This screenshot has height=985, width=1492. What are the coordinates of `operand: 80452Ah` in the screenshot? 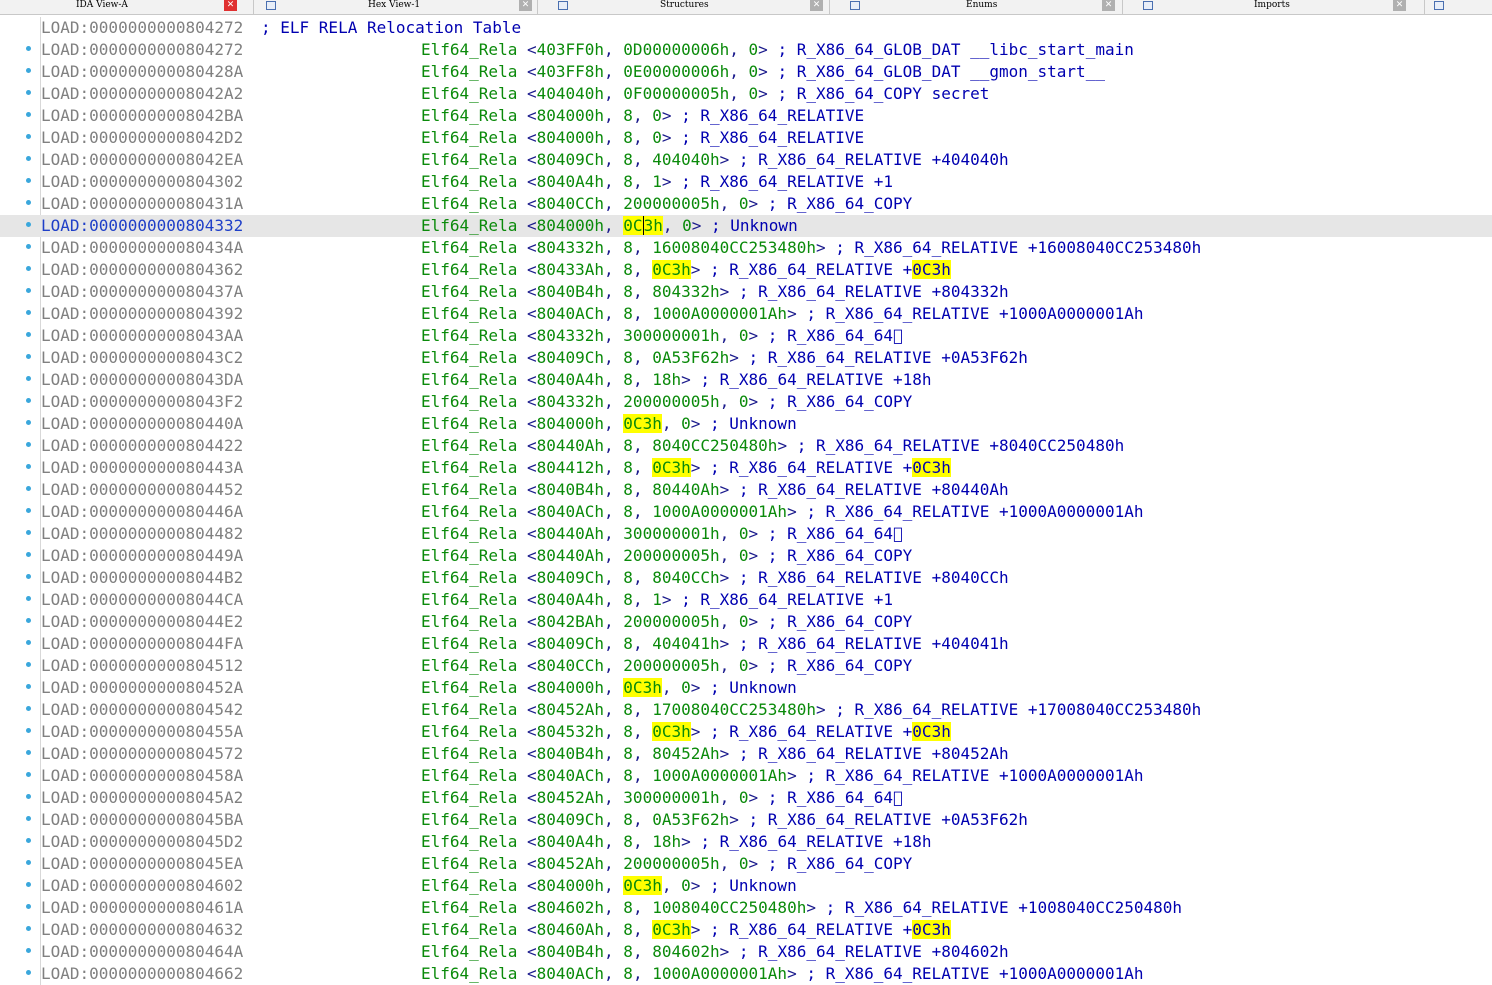 It's located at (570, 863).